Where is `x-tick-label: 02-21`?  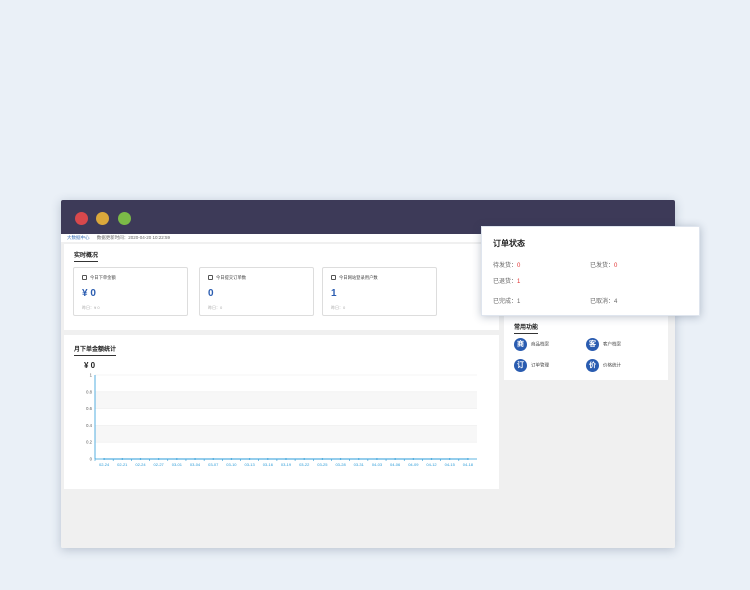 x-tick-label: 02-21 is located at coordinates (122, 464).